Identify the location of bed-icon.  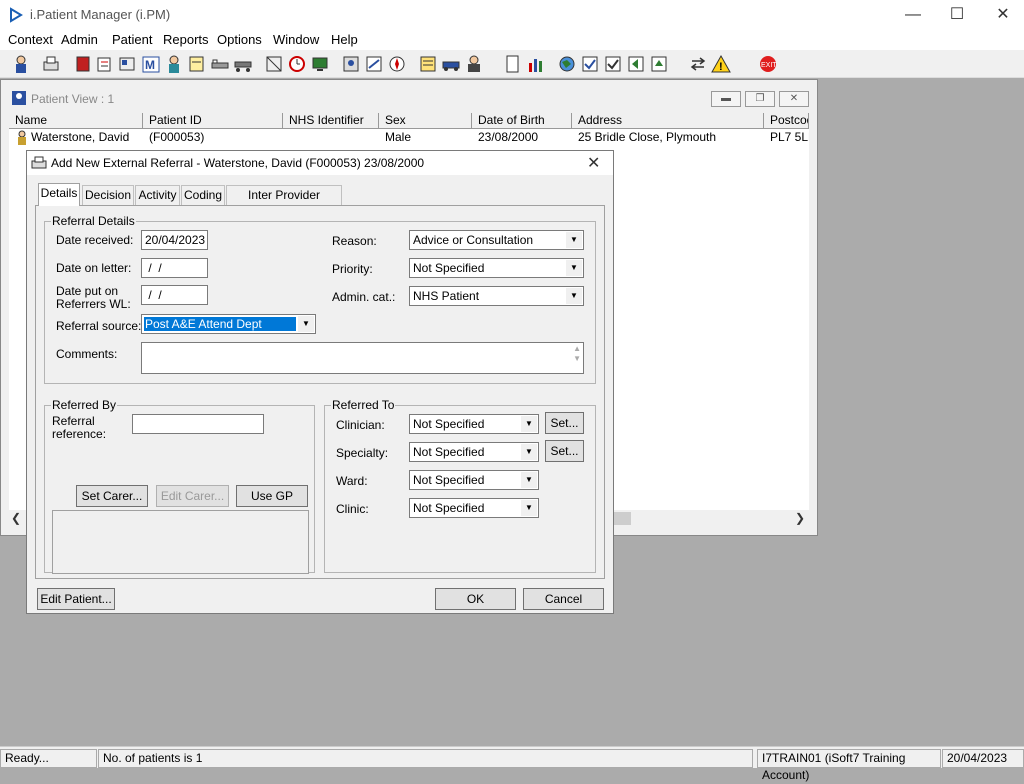
(219, 63).